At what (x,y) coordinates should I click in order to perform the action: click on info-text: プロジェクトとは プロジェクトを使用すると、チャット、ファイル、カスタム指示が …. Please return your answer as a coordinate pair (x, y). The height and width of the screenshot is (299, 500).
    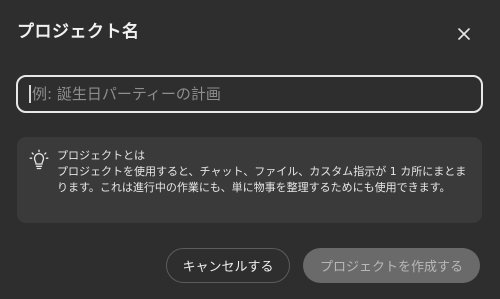
    Looking at the image, I should click on (266, 172).